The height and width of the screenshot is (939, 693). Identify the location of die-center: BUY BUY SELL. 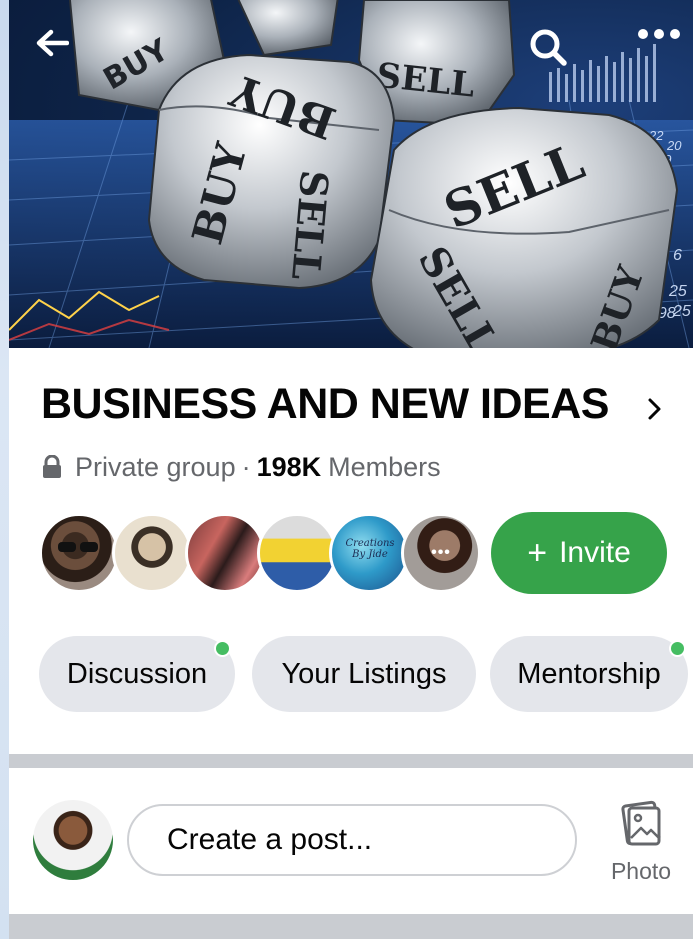
(271, 171).